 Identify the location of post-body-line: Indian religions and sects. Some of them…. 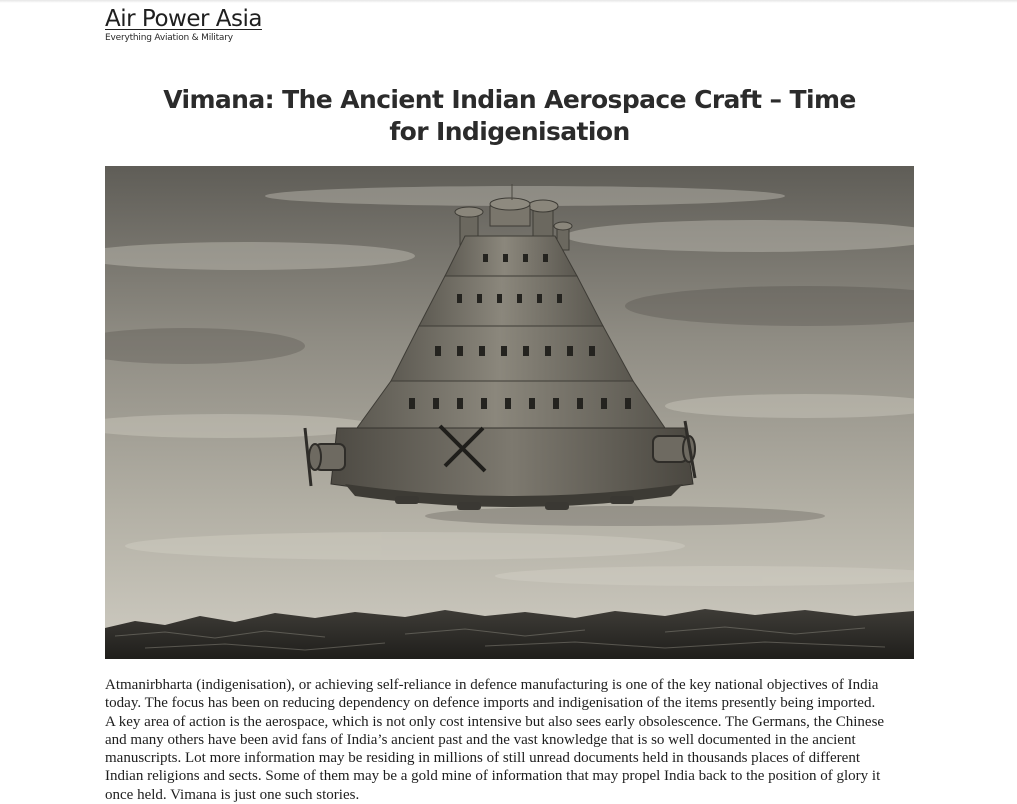
(493, 776).